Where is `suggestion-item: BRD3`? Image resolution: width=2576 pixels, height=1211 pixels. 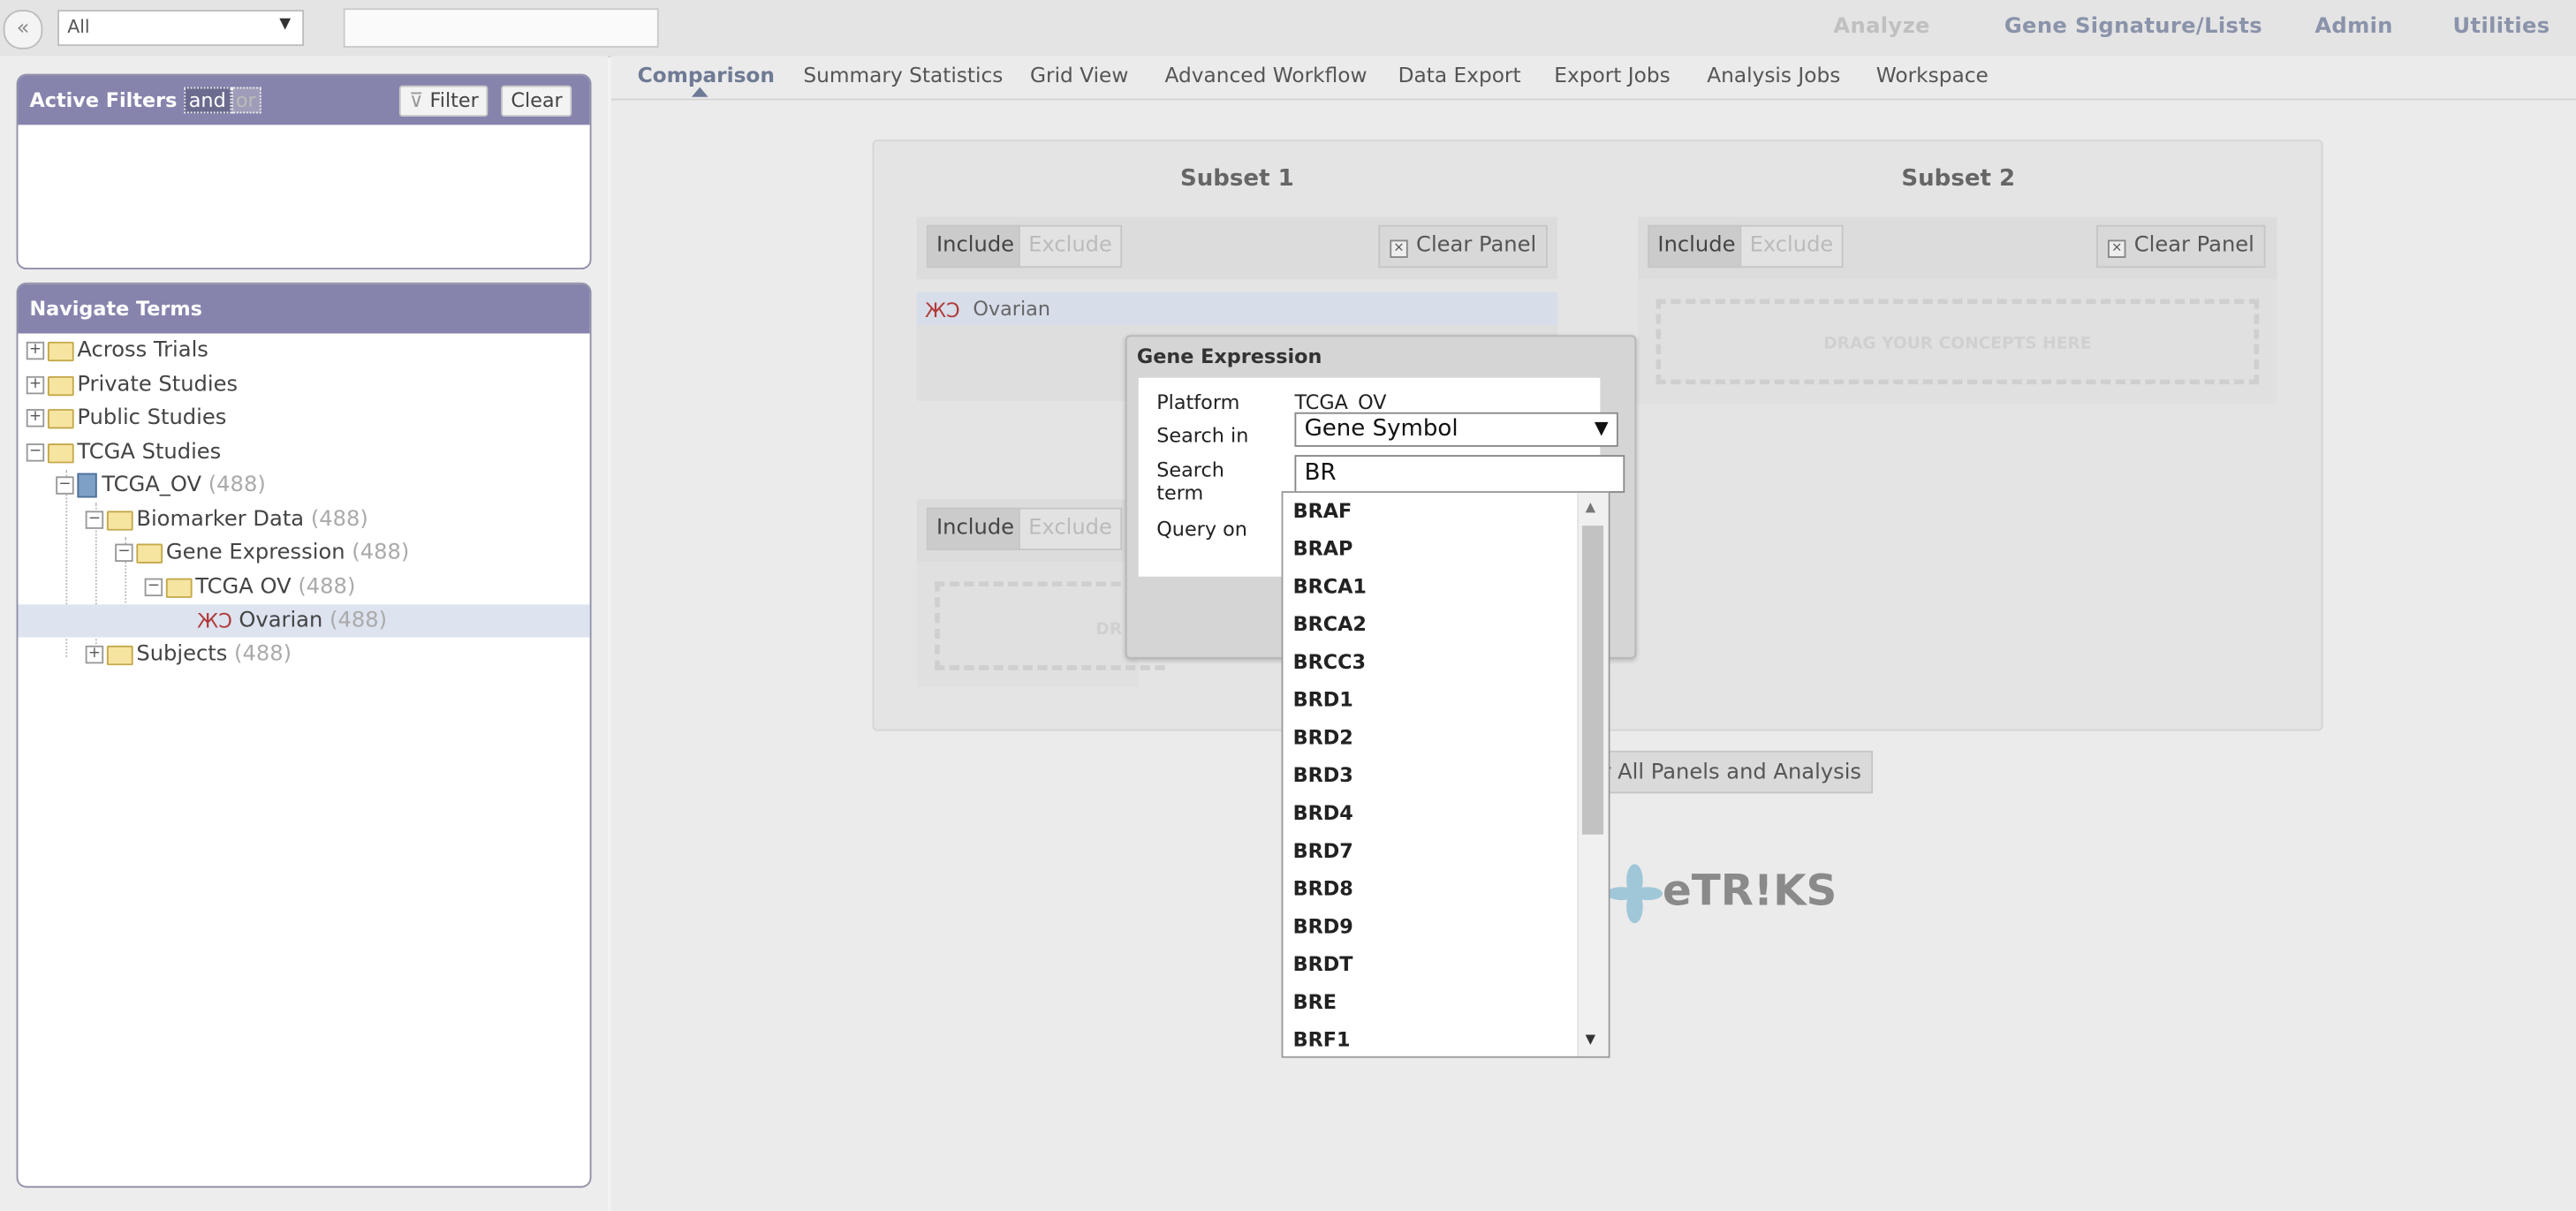 suggestion-item: BRD3 is located at coordinates (1323, 776).